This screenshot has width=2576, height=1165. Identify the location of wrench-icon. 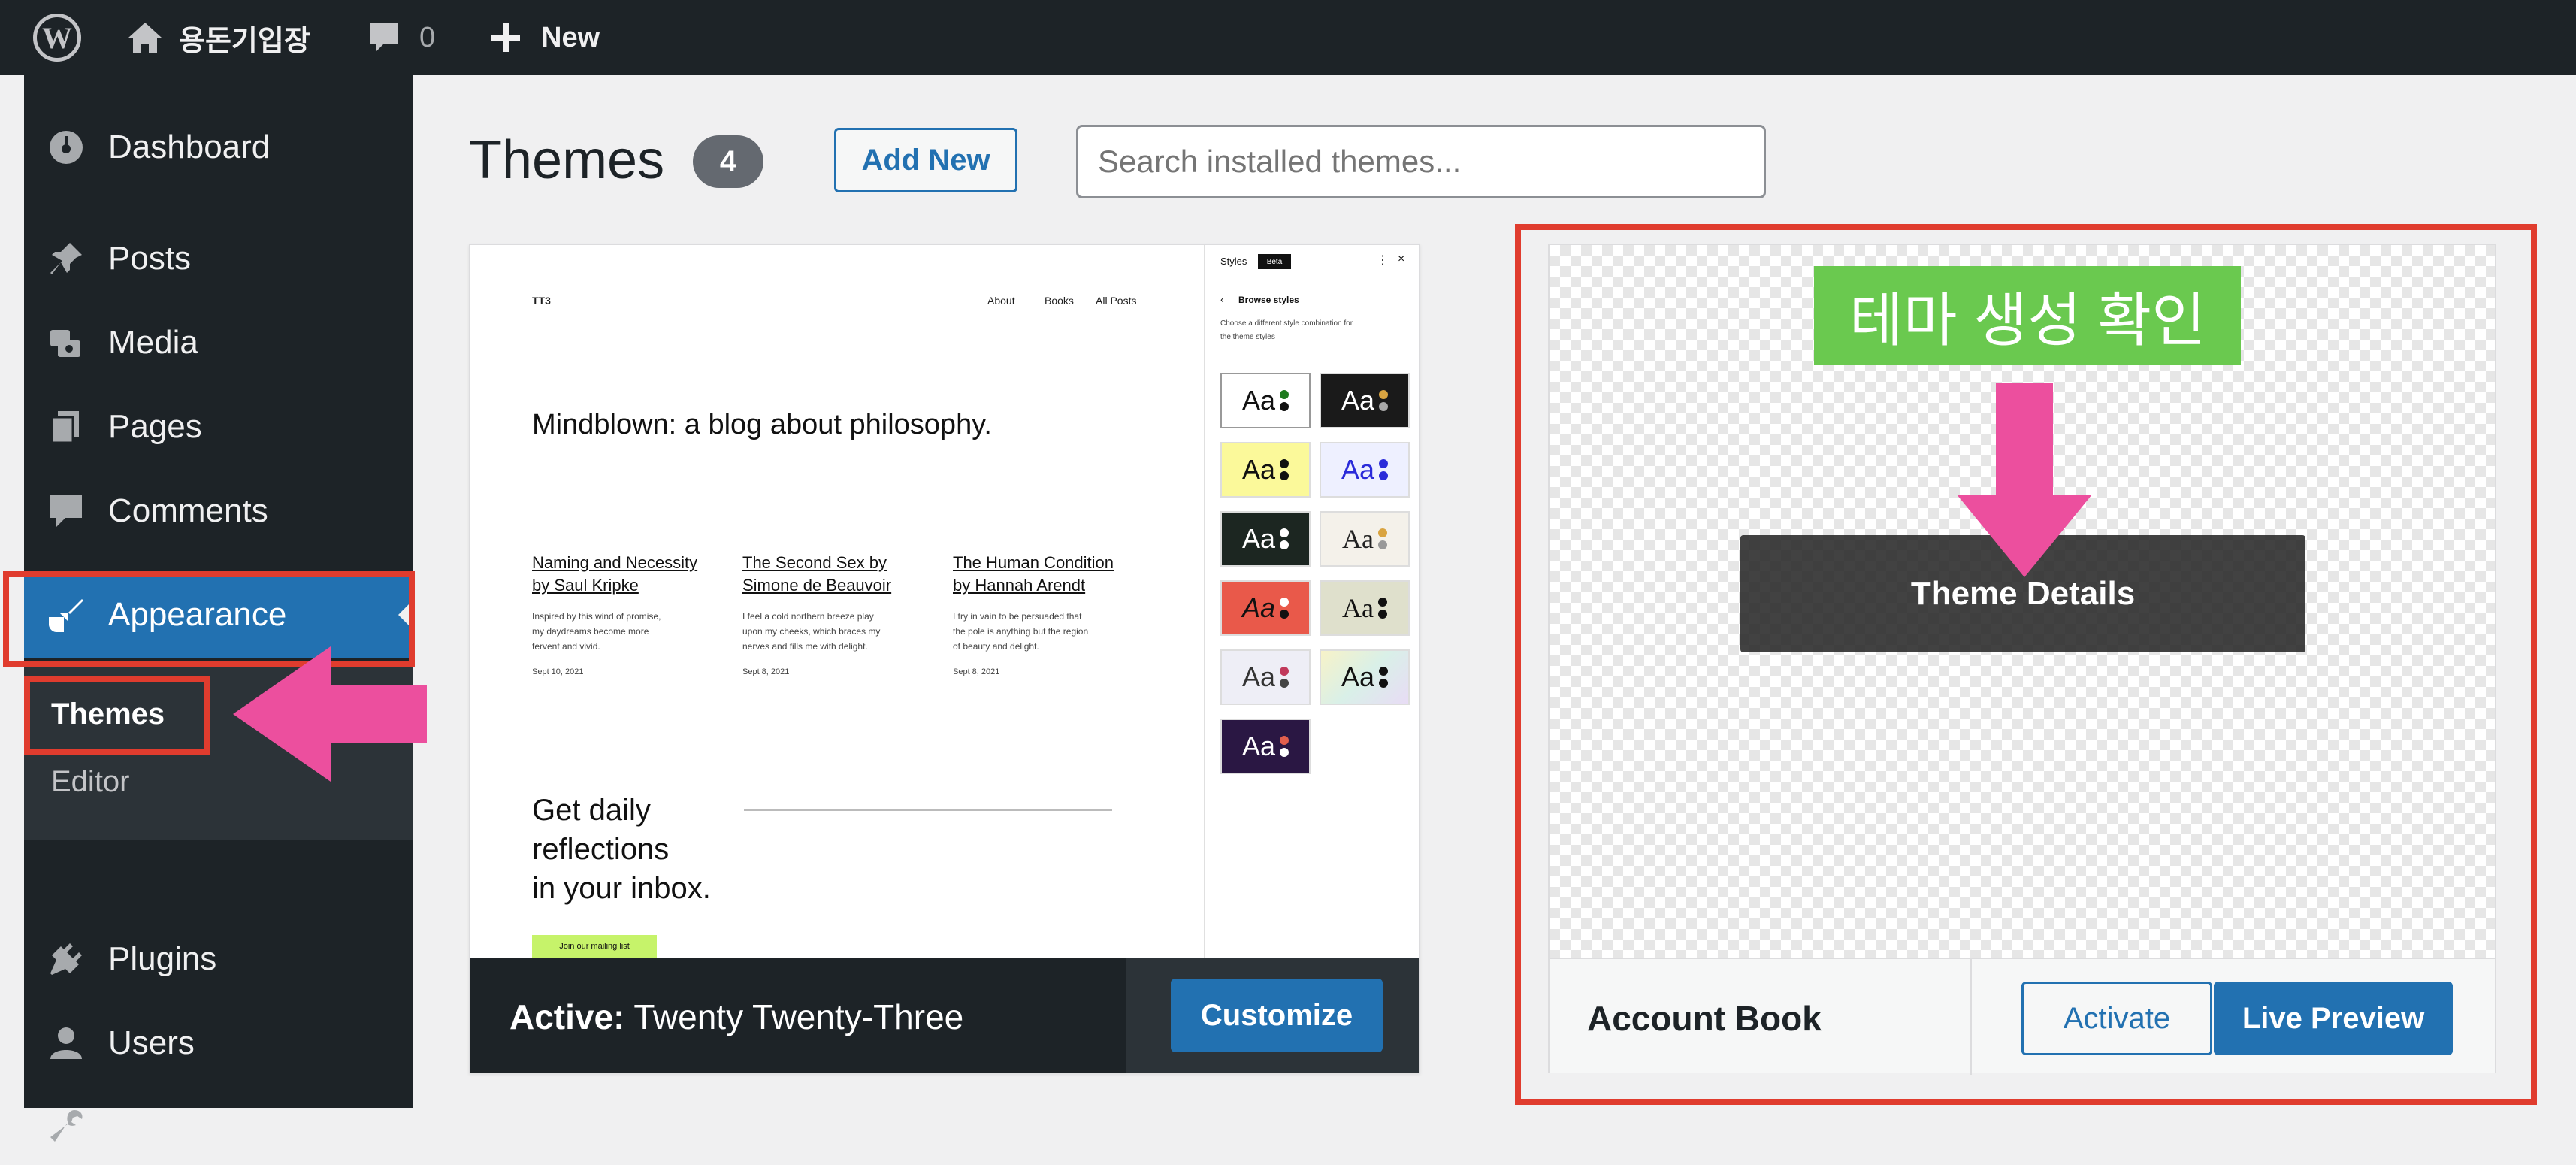
(67, 1125).